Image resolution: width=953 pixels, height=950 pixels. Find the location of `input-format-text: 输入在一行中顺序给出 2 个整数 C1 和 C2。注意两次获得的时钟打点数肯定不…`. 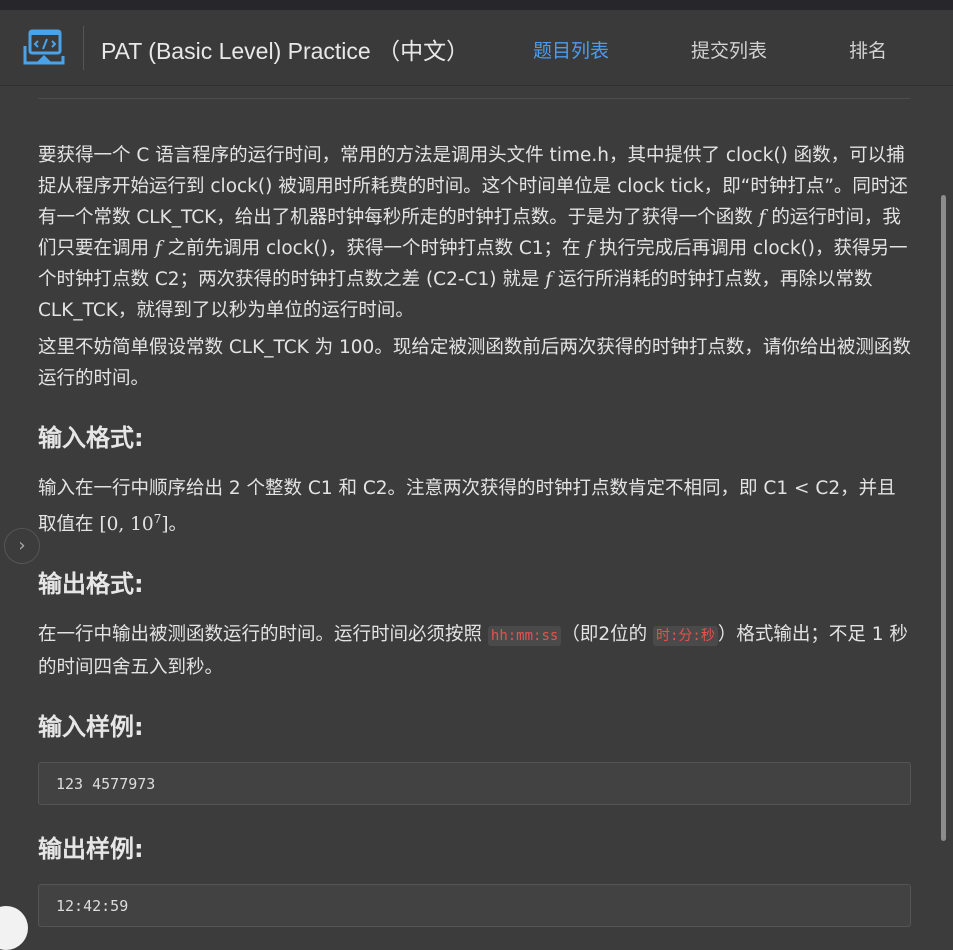

input-format-text: 输入在一行中顺序给出 2 个整数 C1 和 C2。注意两次获得的时钟打点数肯定不… is located at coordinates (467, 507).